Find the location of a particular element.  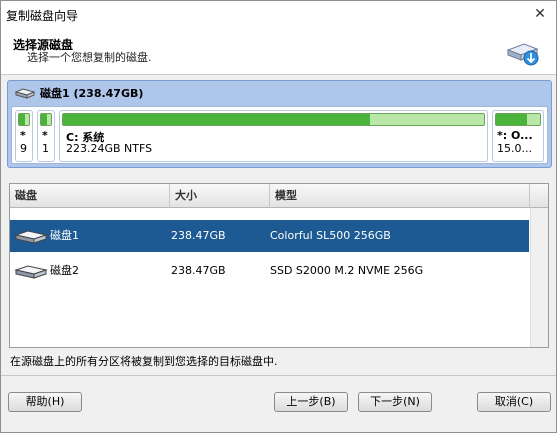

page-subtitle: 选择一个您想复制的磁盘. is located at coordinates (89, 57).